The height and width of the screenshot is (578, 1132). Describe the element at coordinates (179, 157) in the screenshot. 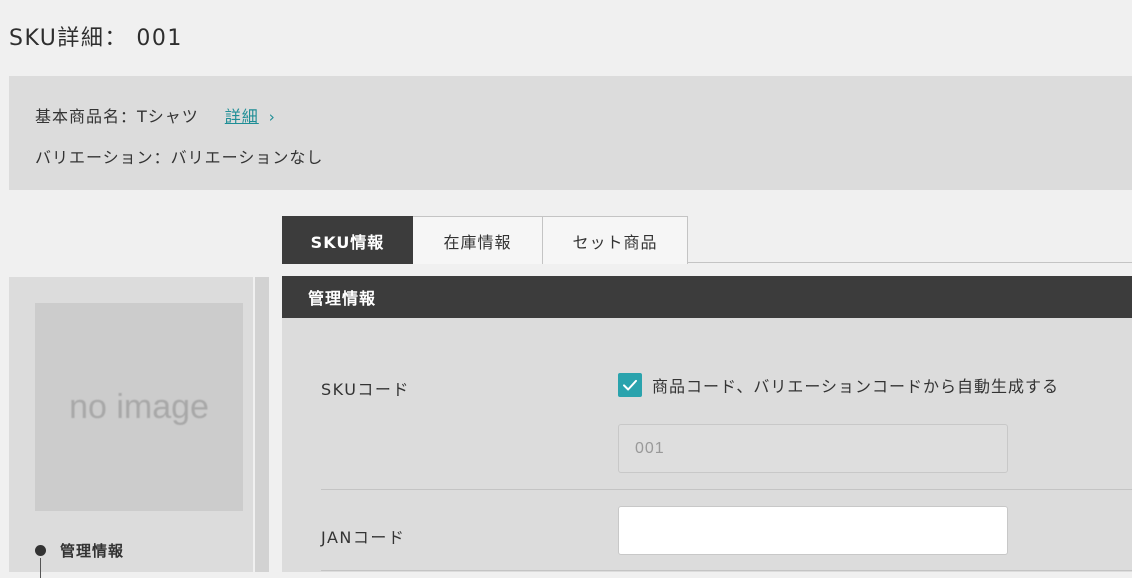

I see `variation-label: バリエーション：バリエーションなし` at that location.